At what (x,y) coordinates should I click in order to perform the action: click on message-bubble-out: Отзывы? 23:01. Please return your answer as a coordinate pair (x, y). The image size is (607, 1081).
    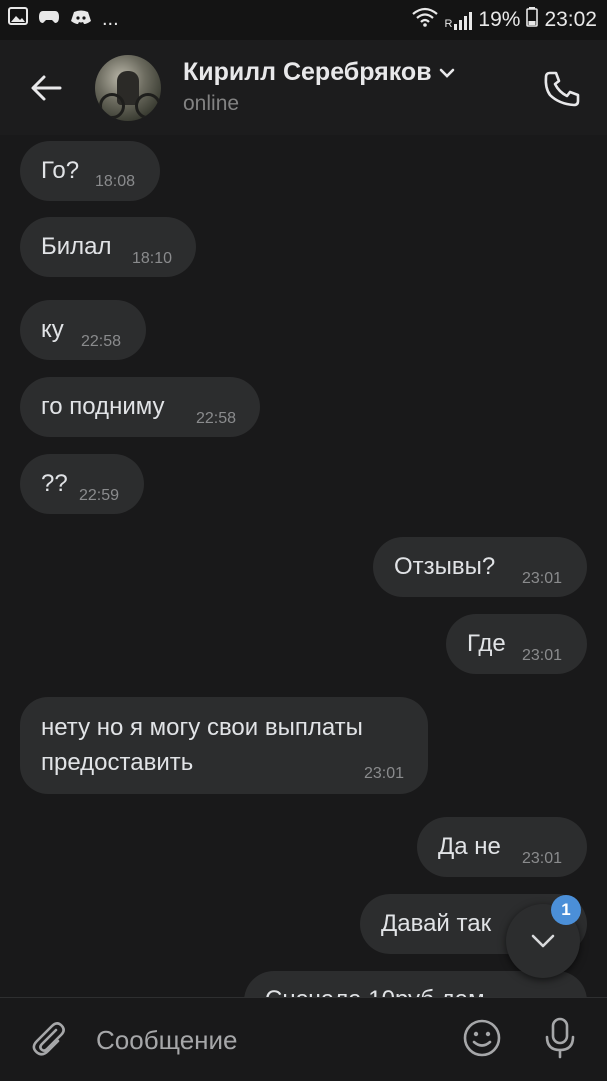
    Looking at the image, I should click on (480, 567).